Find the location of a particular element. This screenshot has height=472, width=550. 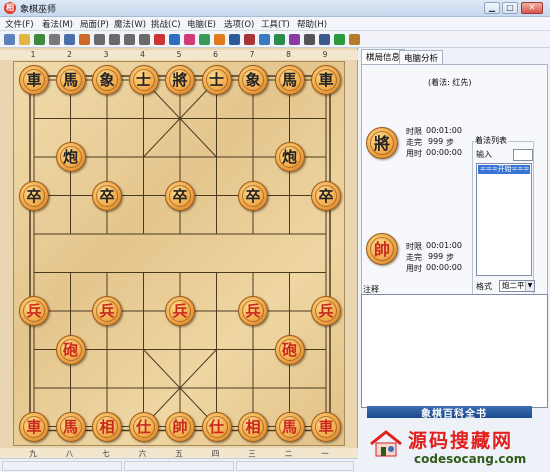

piece-black-chariot-1: 車 is located at coordinates (34, 80).